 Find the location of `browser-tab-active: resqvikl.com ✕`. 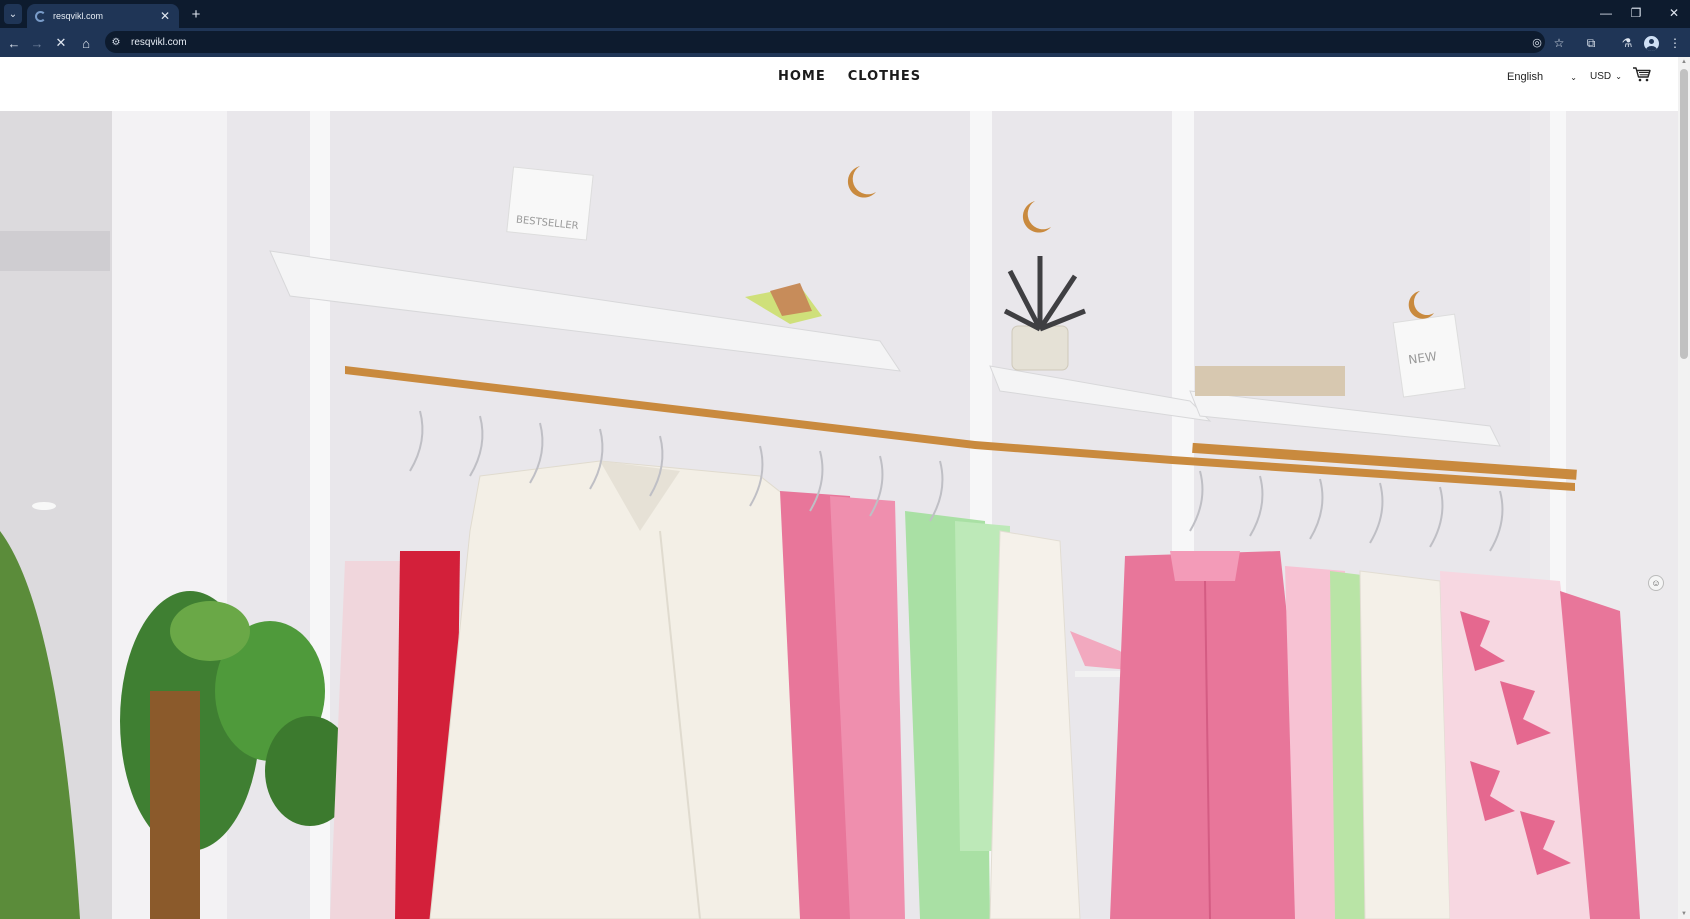

browser-tab-active: resqvikl.com ✕ is located at coordinates (103, 16).